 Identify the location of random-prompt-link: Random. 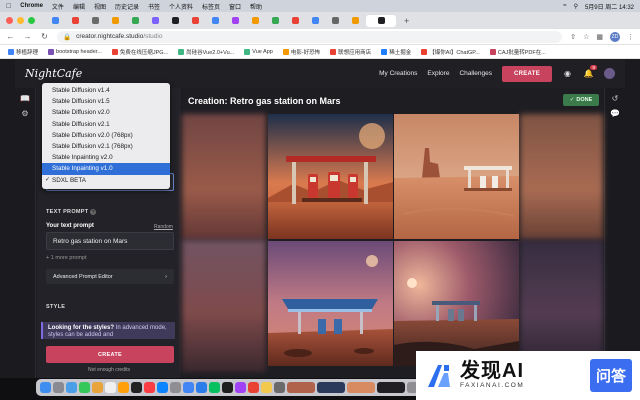
(163, 227).